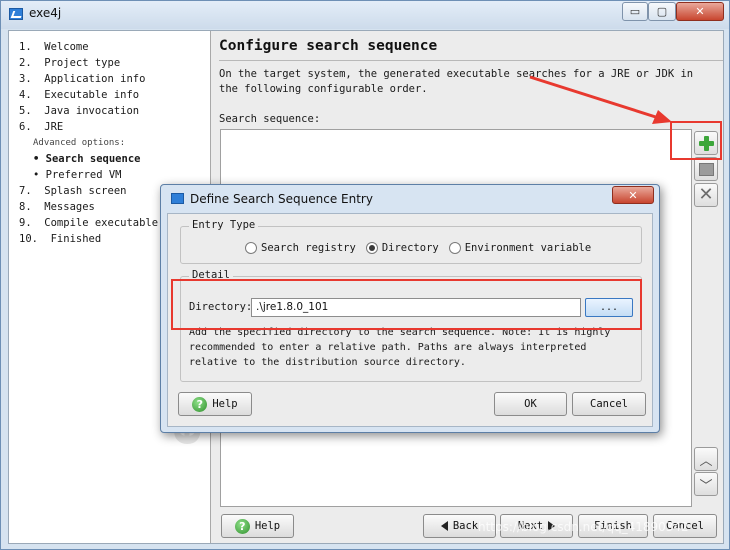 This screenshot has width=730, height=550. I want to click on entry-type-radio: Directory, so click(402, 248).